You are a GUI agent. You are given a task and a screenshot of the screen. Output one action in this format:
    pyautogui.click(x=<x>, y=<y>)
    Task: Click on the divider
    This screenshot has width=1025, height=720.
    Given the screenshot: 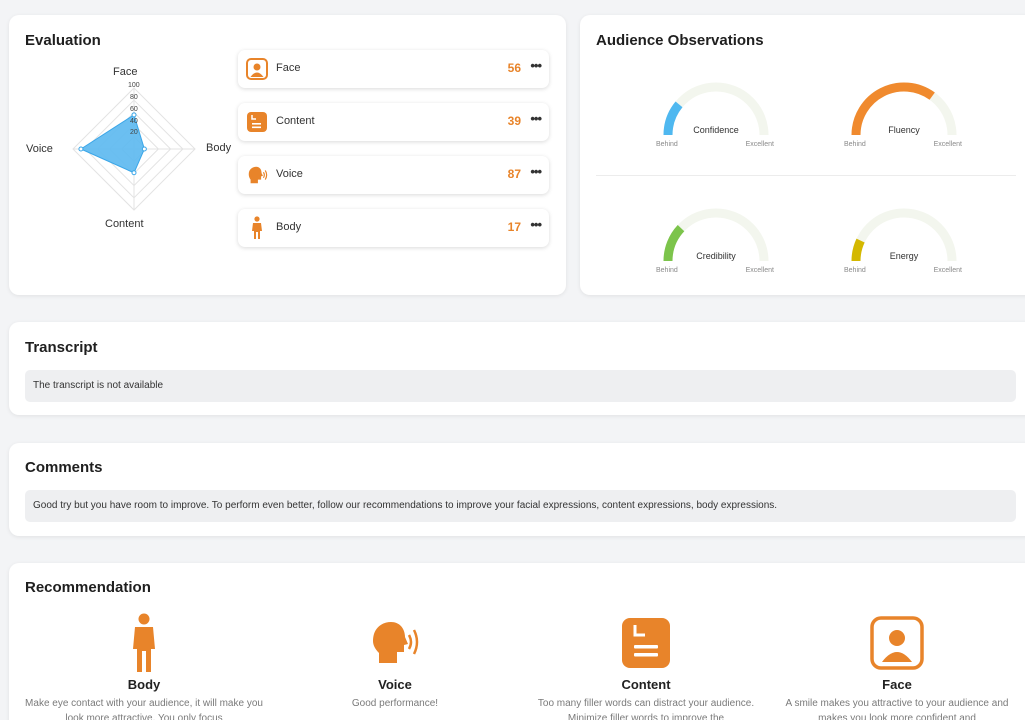 What is the action you would take?
    pyautogui.click(x=806, y=175)
    